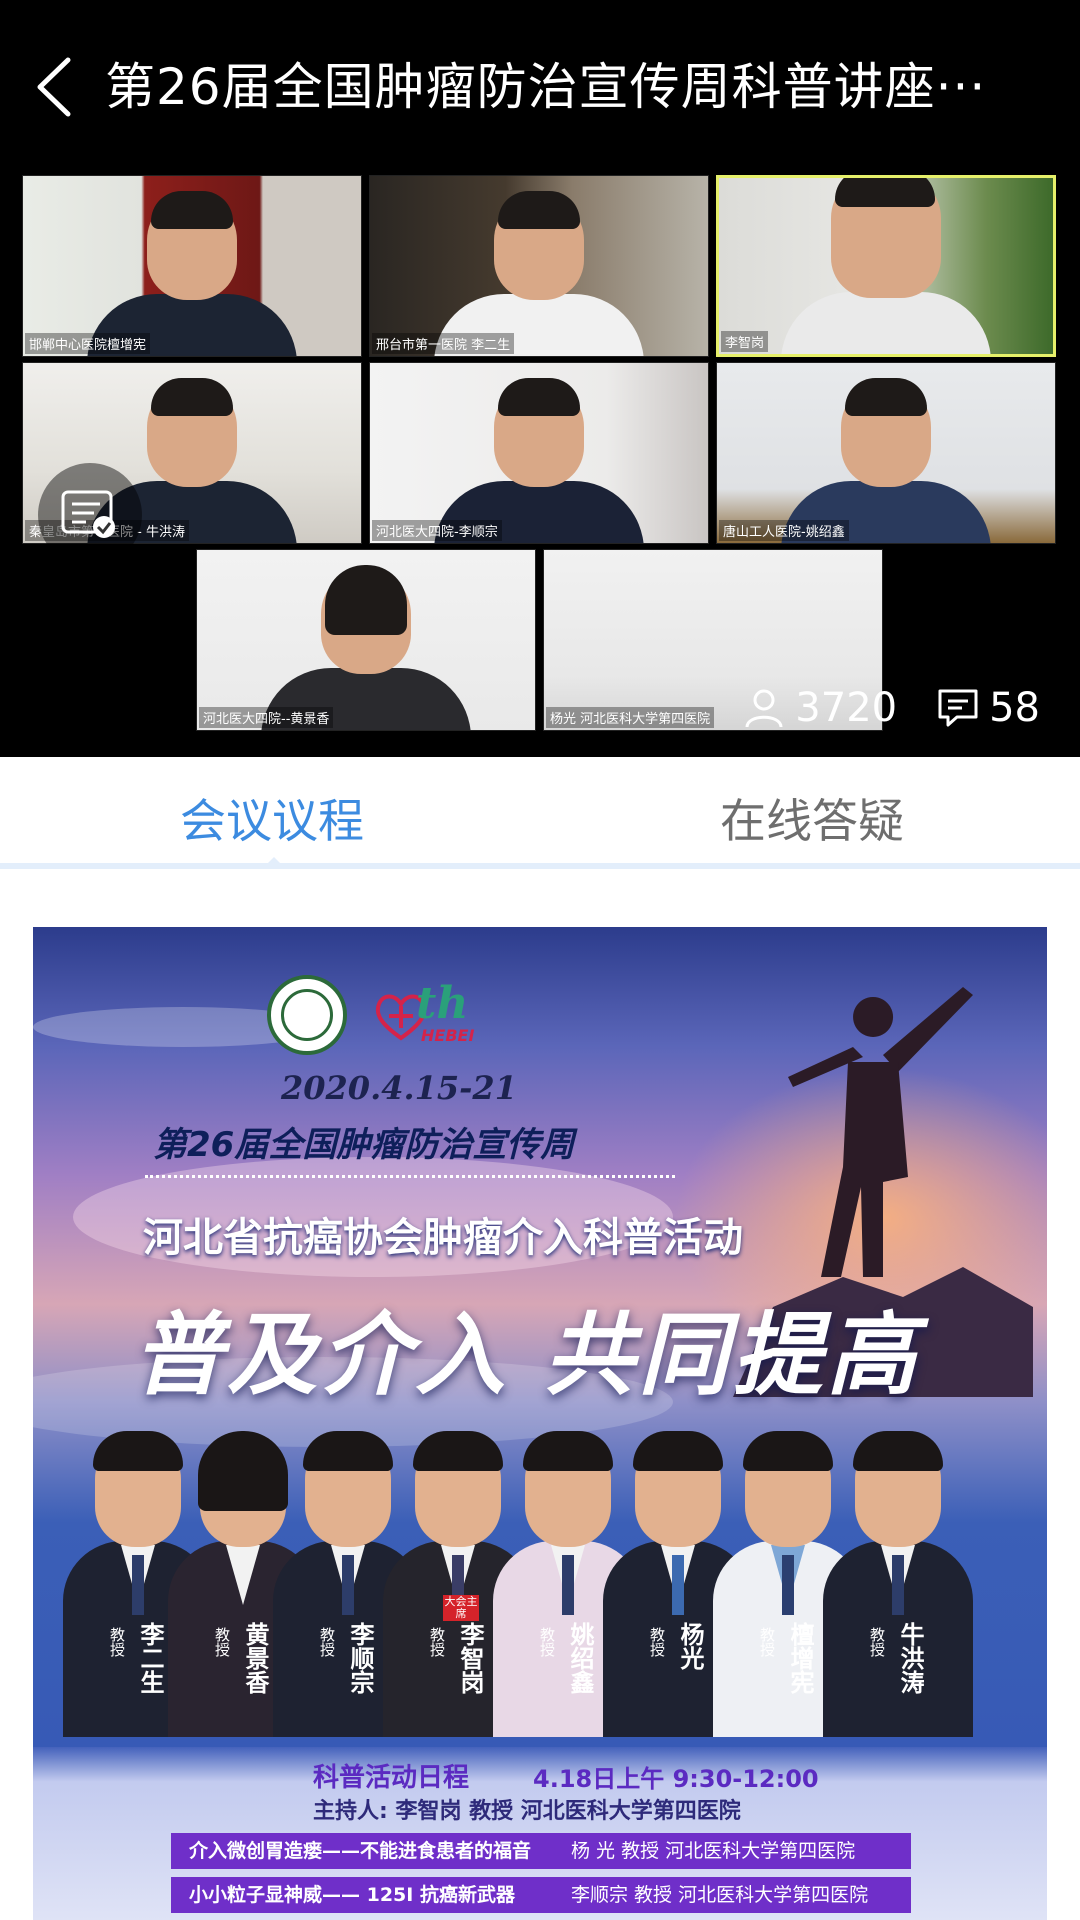 The height and width of the screenshot is (1920, 1080). I want to click on viewer-count: 3720, so click(846, 708).